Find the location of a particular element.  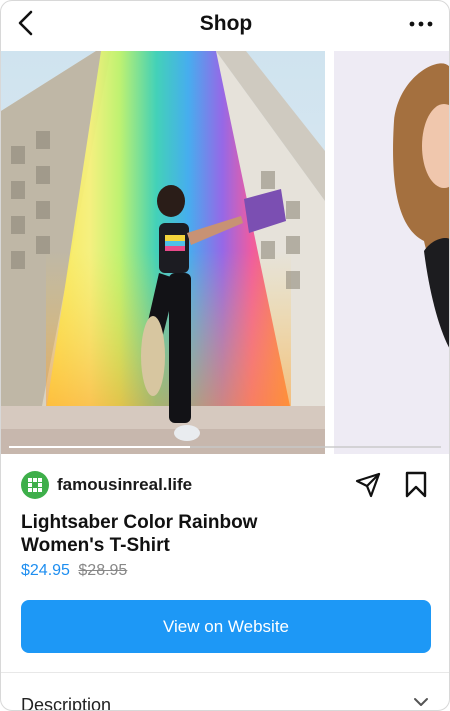

description-row: Description is located at coordinates (225, 692).